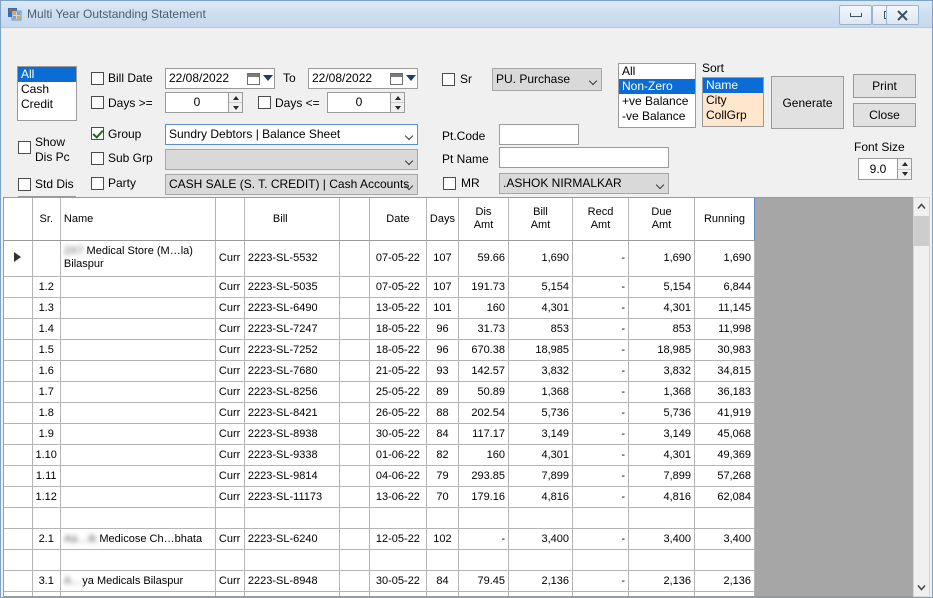  Describe the element at coordinates (657, 101) in the screenshot. I see `balance-option-positive: +ve Balance` at that location.